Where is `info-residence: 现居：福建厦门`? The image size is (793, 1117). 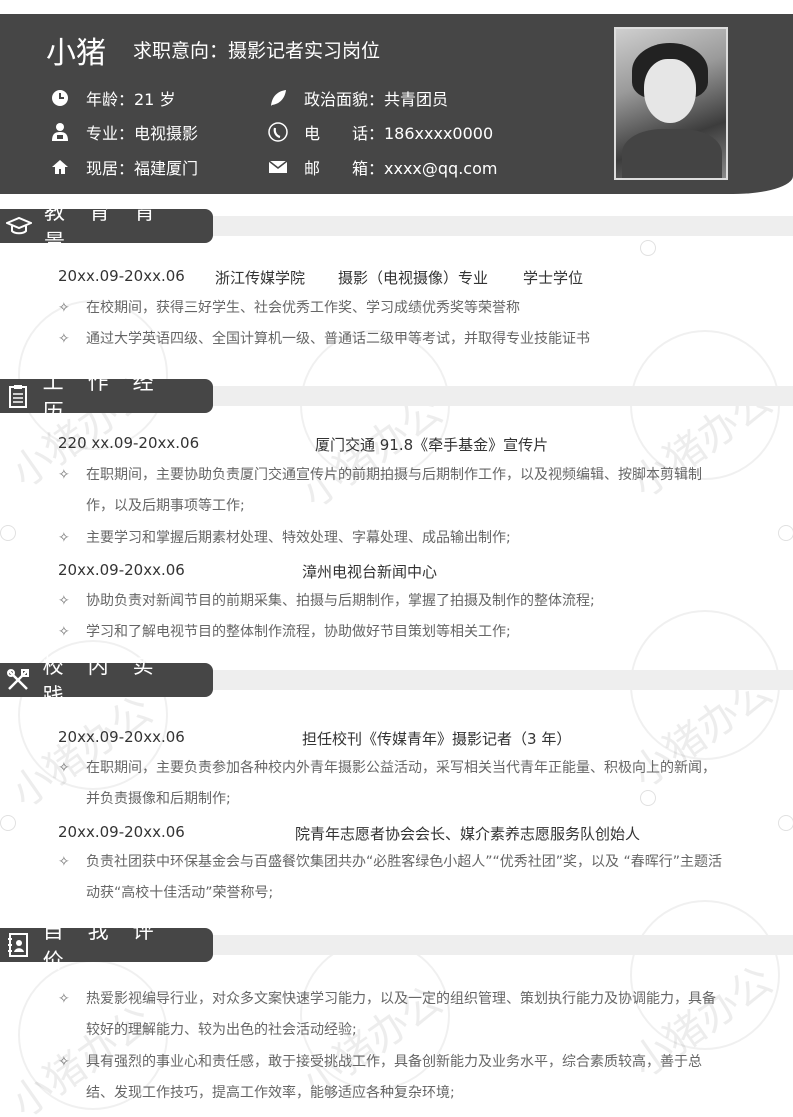
info-residence: 现居：福建厦门 is located at coordinates (124, 167).